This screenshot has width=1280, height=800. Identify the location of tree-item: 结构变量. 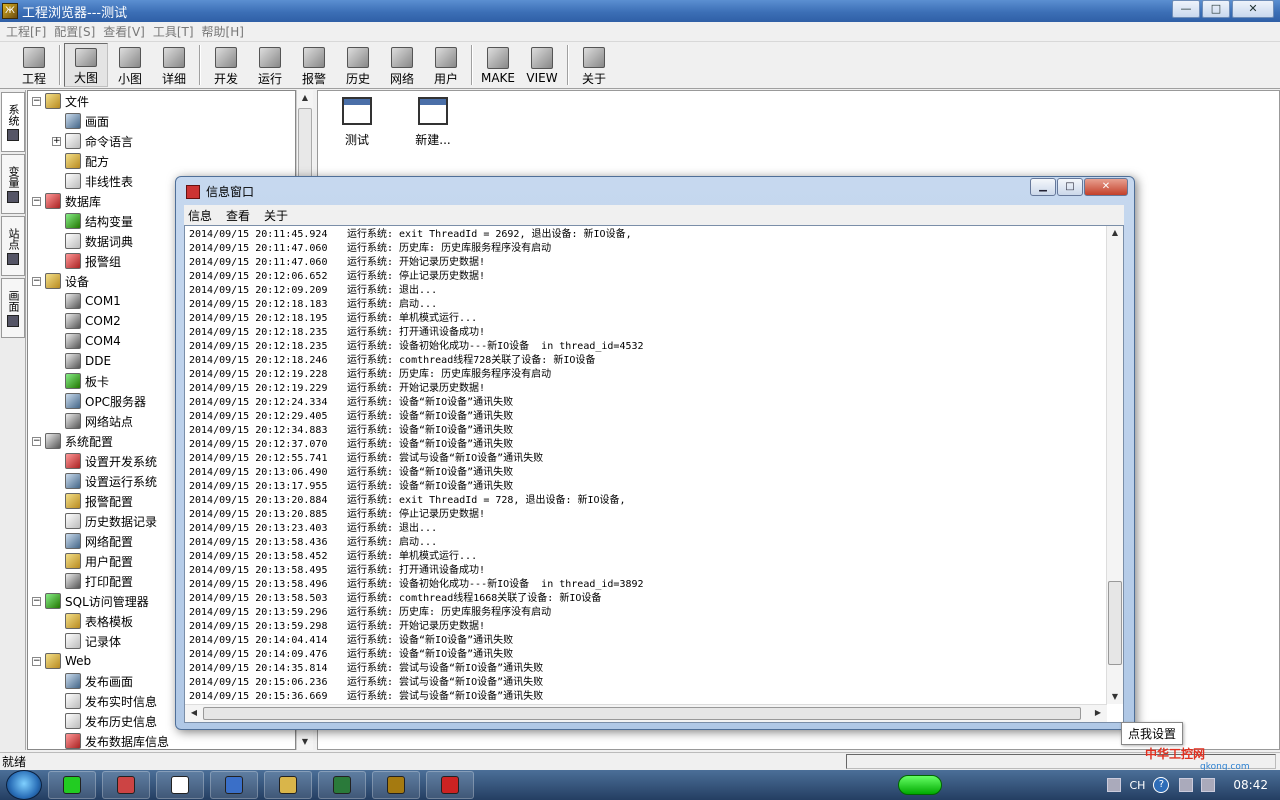
(92, 221).